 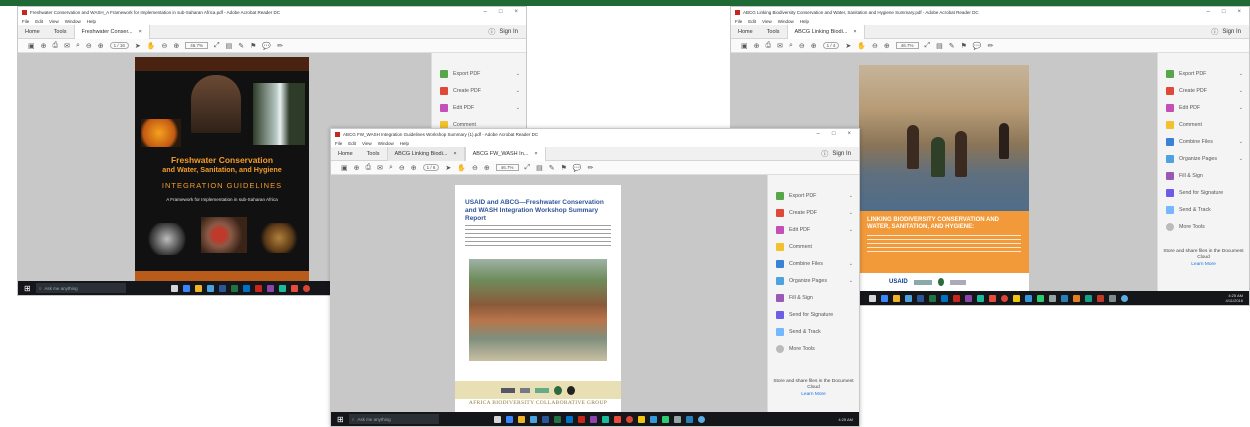 I want to click on zoom-in-icon: ⊕, so click(x=887, y=46).